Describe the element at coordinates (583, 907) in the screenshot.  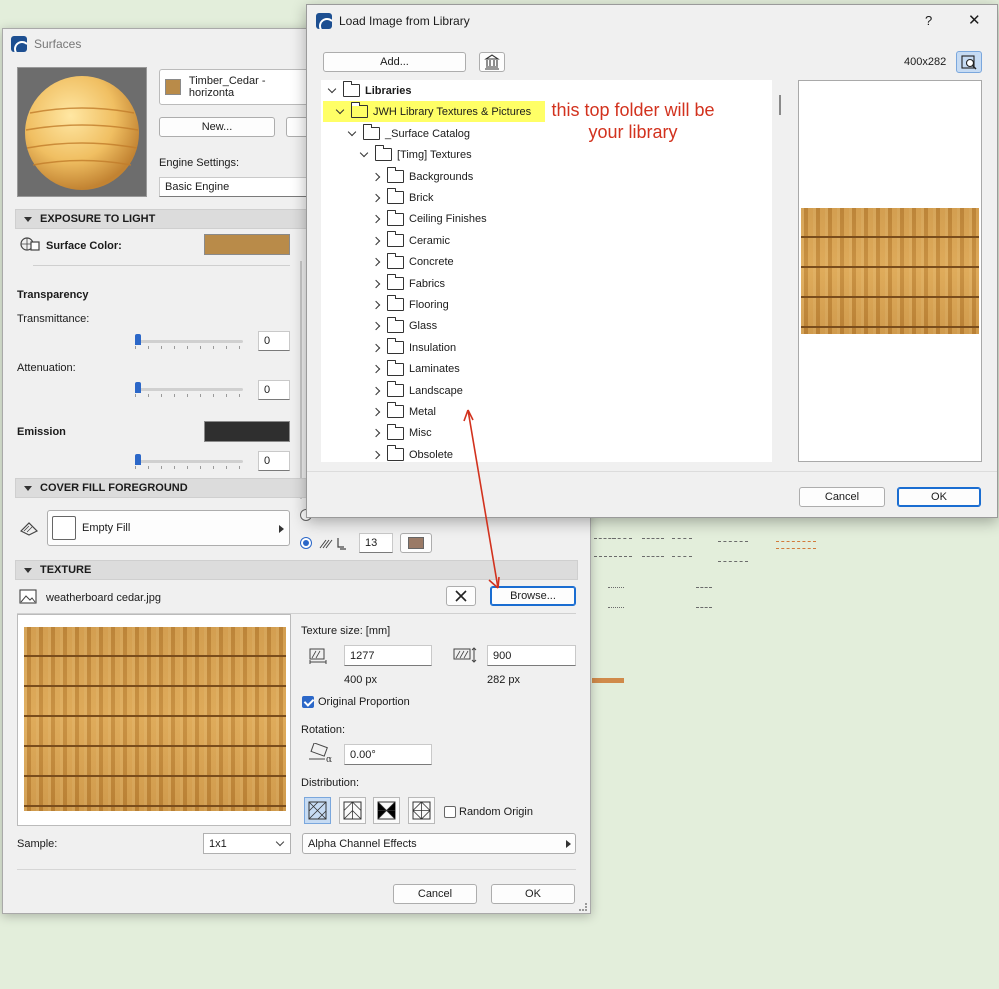
I see `resize-grip-icon` at that location.